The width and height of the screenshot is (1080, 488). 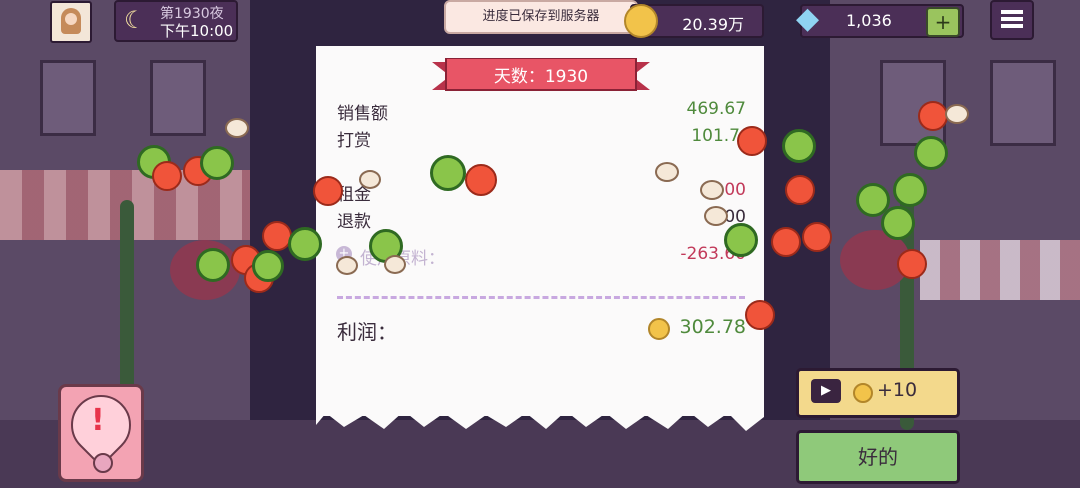 I want to click on play-icon: ▶, so click(x=826, y=391).